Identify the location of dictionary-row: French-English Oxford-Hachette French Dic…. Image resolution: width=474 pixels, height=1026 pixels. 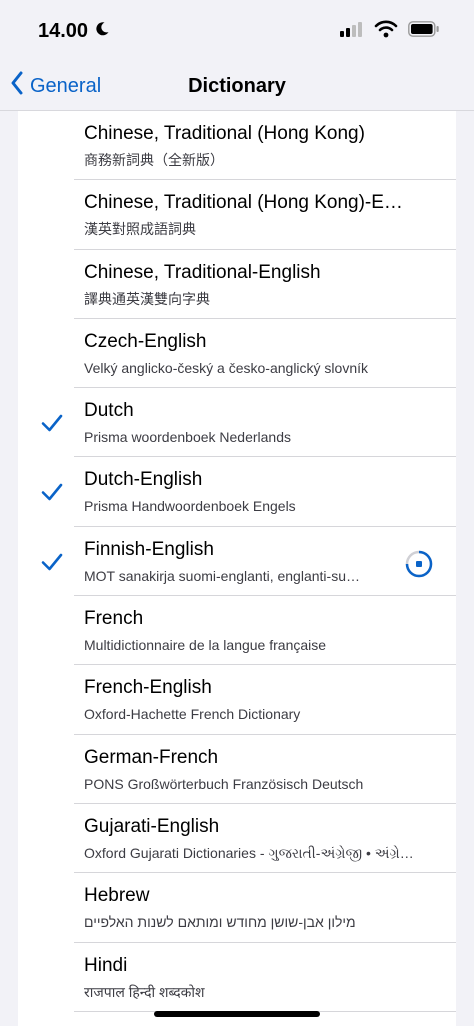
(237, 700).